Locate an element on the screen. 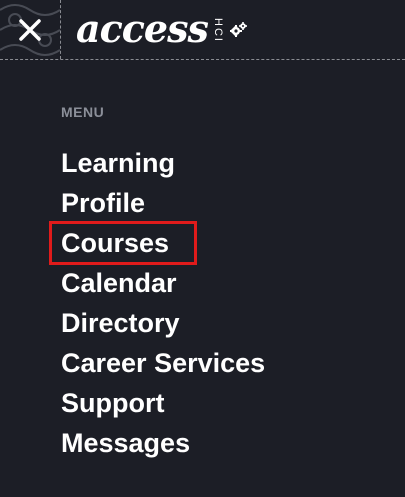  app-logo: access HCI is located at coordinates (150, 29).